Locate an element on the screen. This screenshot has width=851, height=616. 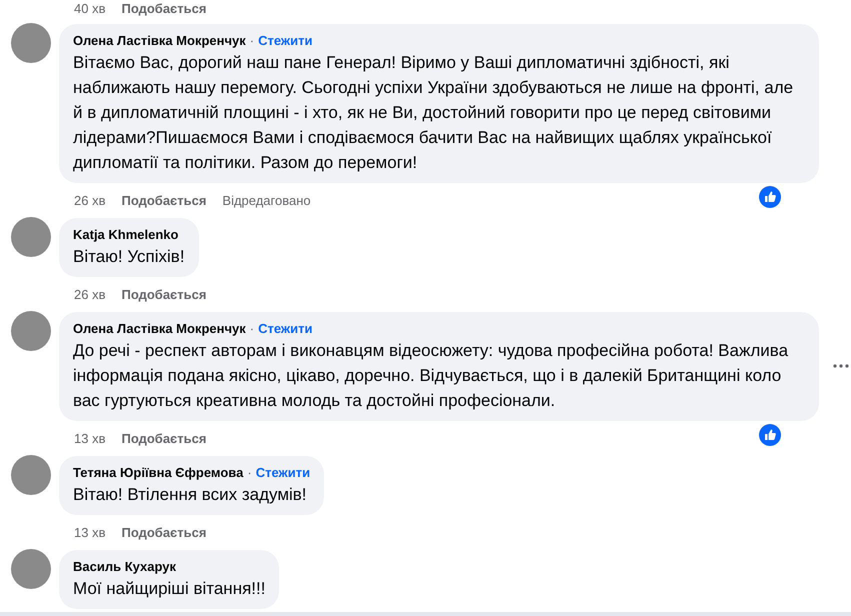
comment-text: Вітаю! Успіхів! is located at coordinates (129, 257).